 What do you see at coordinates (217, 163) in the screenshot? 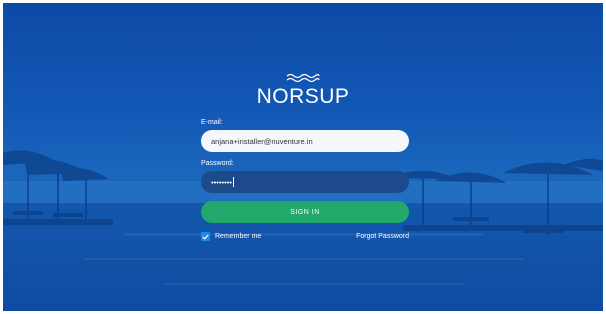
I see `password-label: Password:` at bounding box center [217, 163].